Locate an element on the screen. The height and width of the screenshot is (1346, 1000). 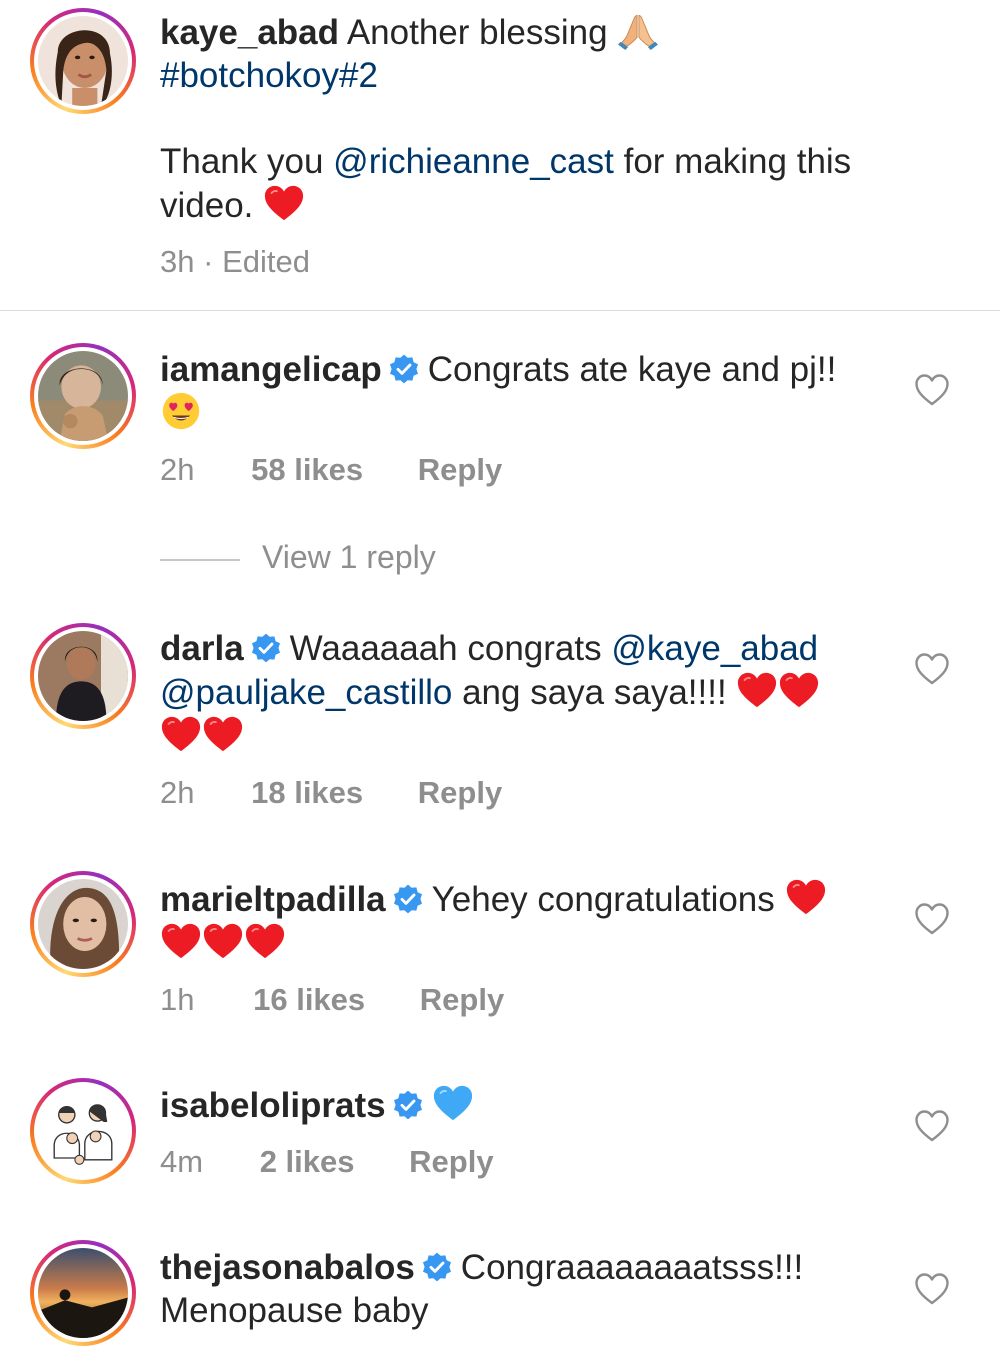
caption-time: 3h is located at coordinates (177, 261).